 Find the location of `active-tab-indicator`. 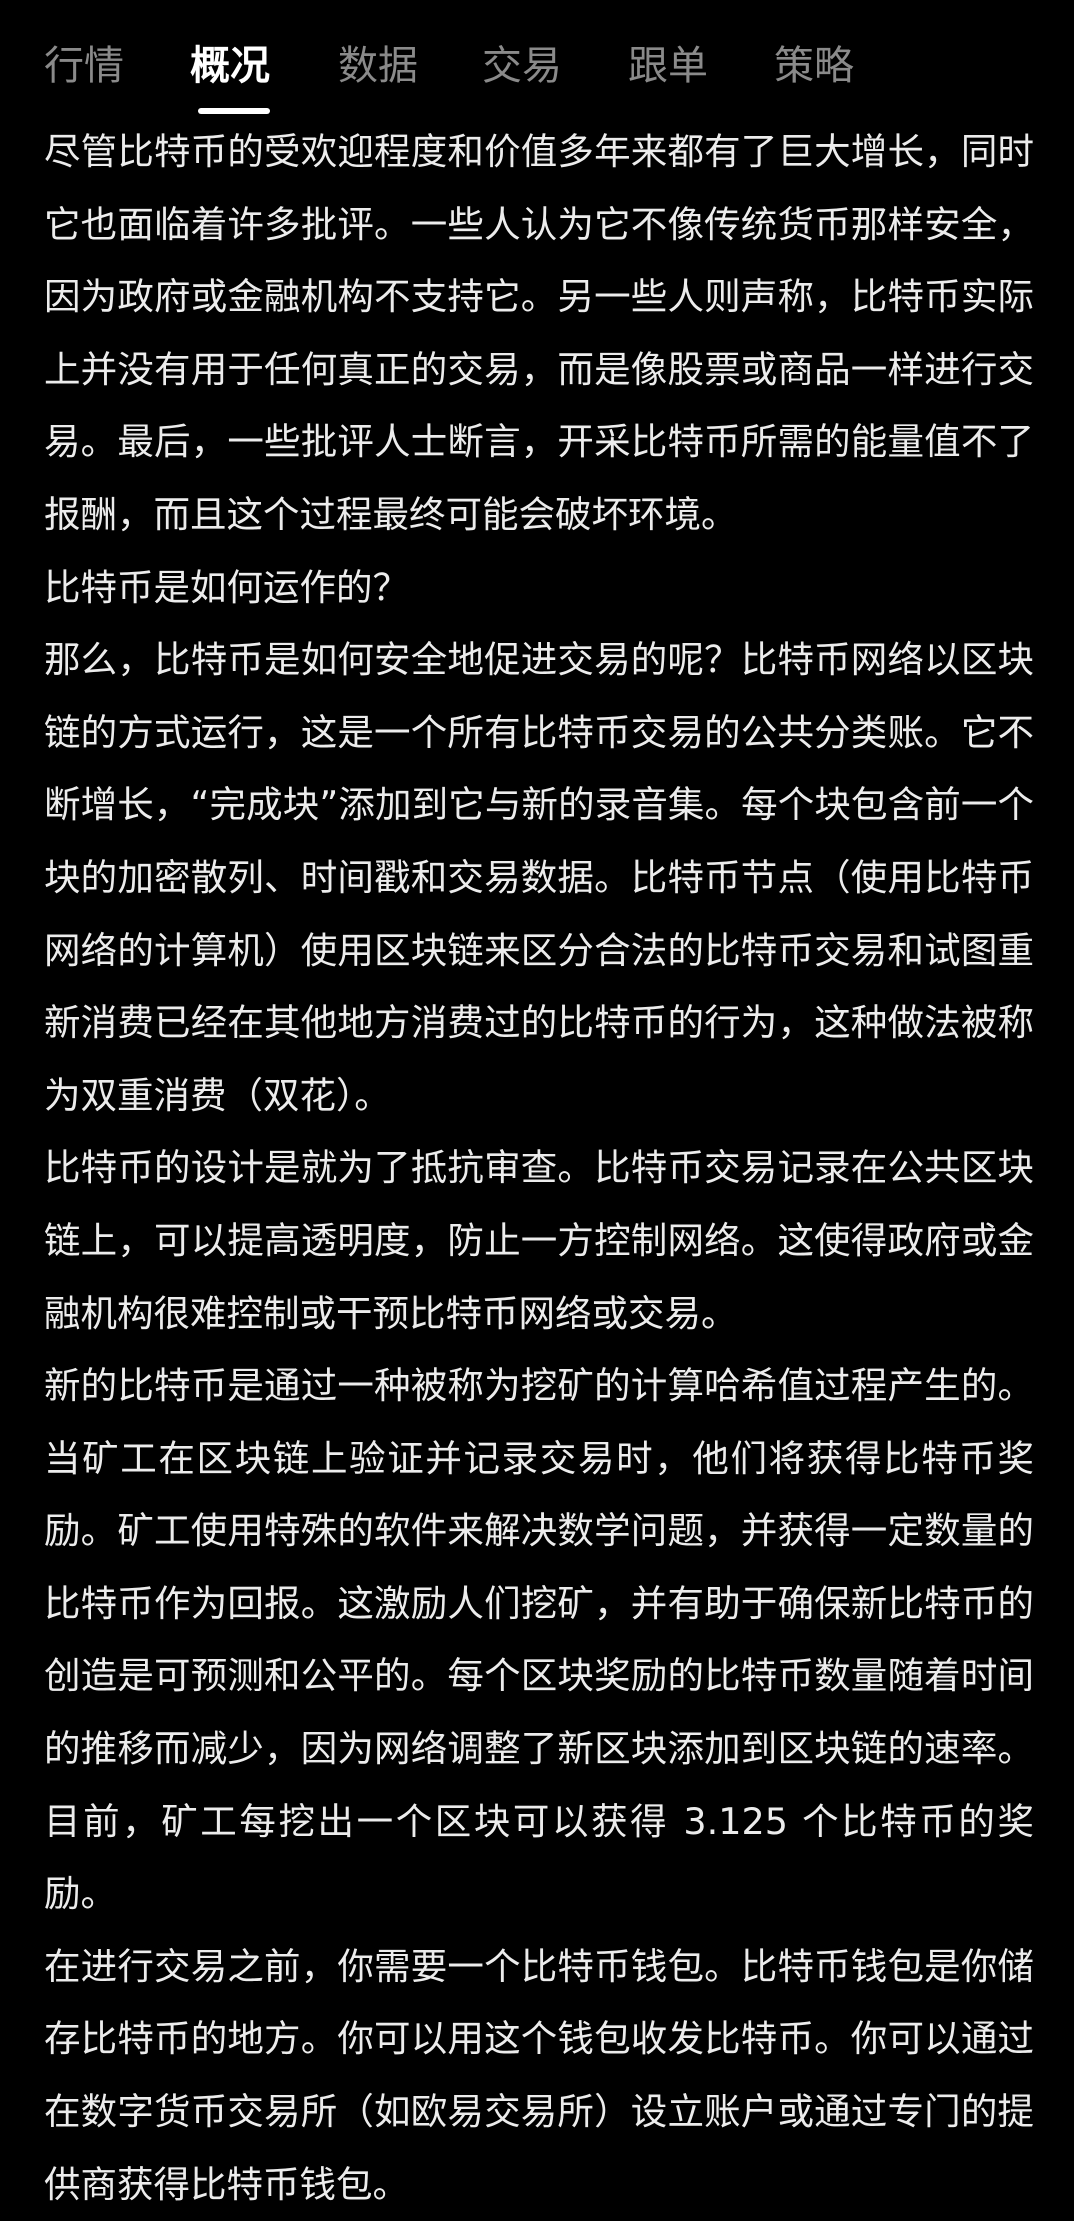

active-tab-indicator is located at coordinates (234, 111).